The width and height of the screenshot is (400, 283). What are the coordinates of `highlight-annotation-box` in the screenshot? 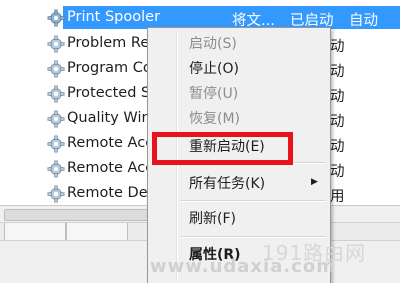 It's located at (222, 148).